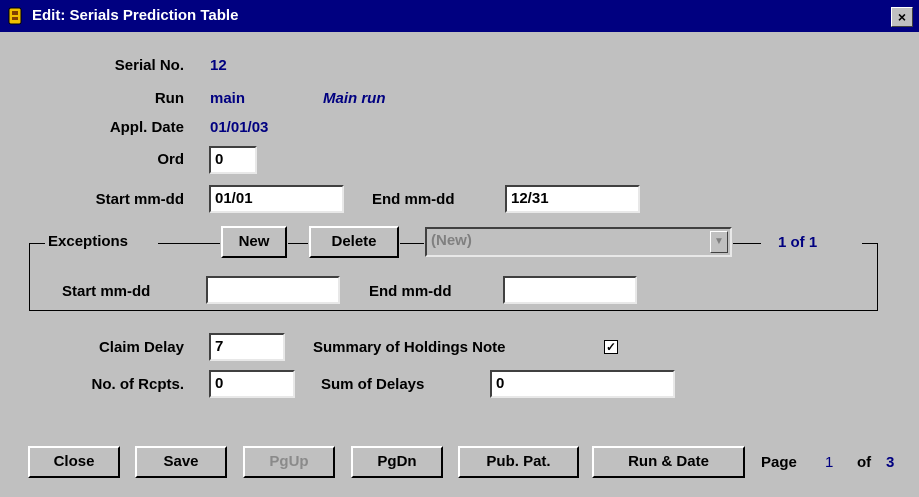  I want to click on run-label: Run, so click(169, 98).